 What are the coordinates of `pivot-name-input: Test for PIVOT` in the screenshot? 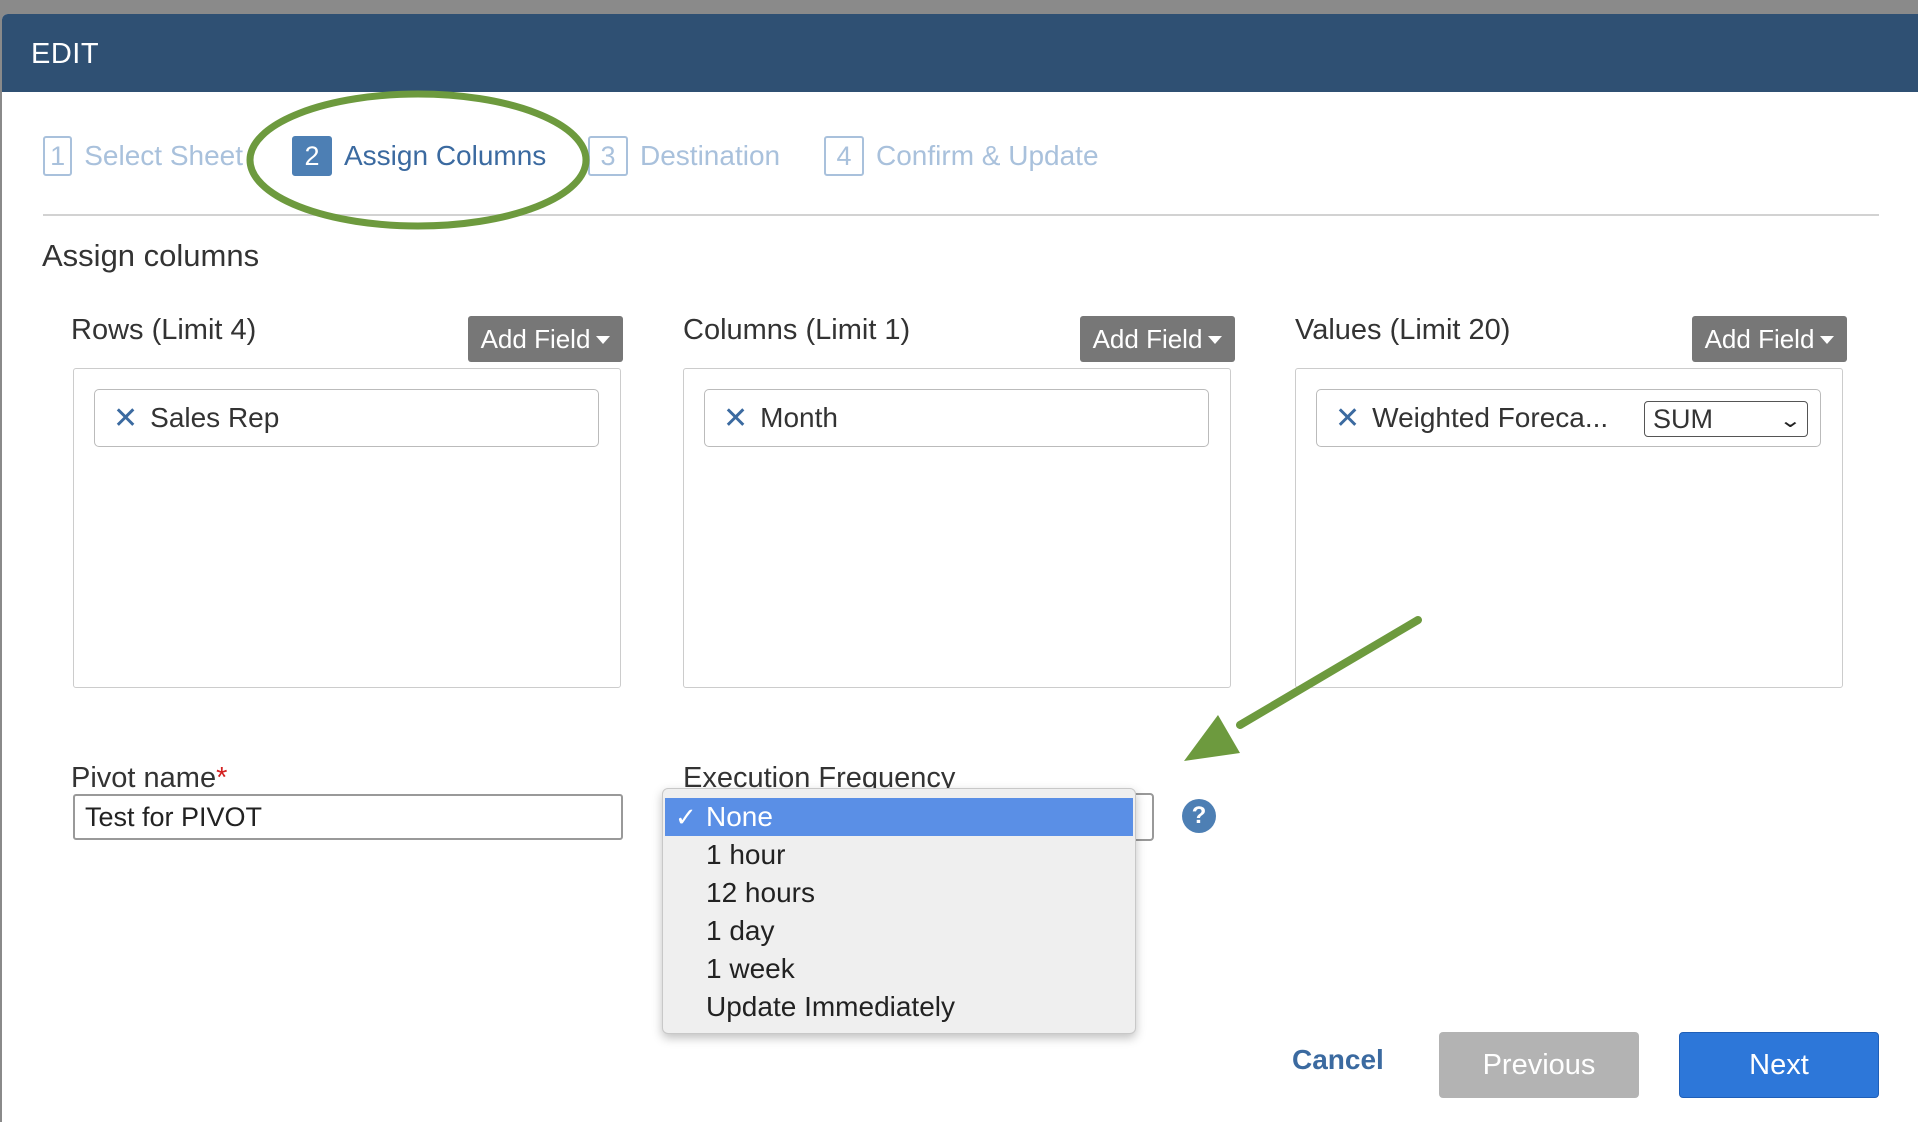 It's located at (348, 817).